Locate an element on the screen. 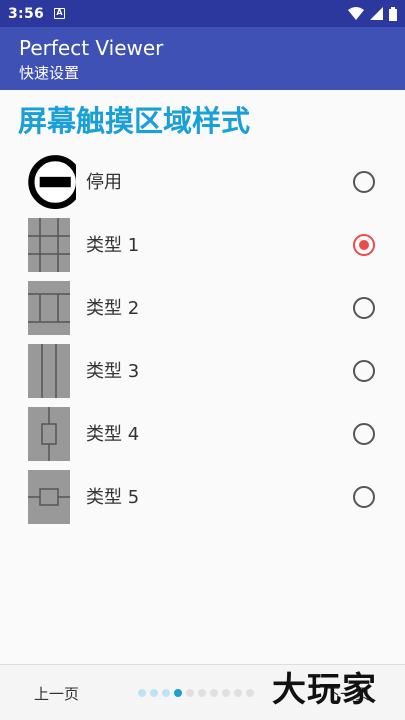 The width and height of the screenshot is (405, 720). option-type4: 类型 4 is located at coordinates (202, 433).